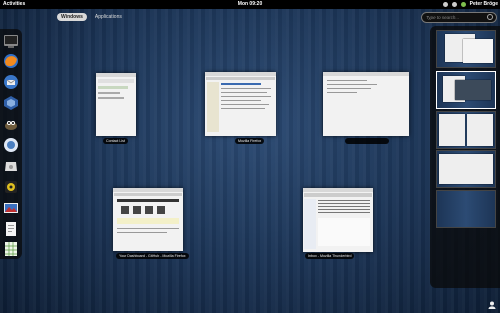  I want to click on image-viewer-icon, so click(11, 208).